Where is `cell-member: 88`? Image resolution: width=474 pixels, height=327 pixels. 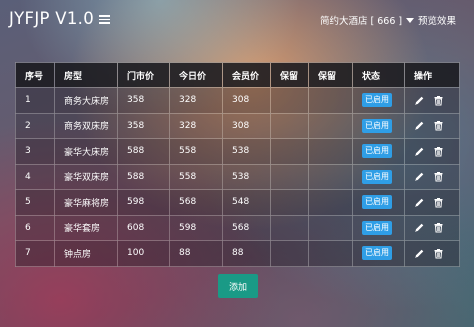
cell-member: 88 is located at coordinates (246, 253).